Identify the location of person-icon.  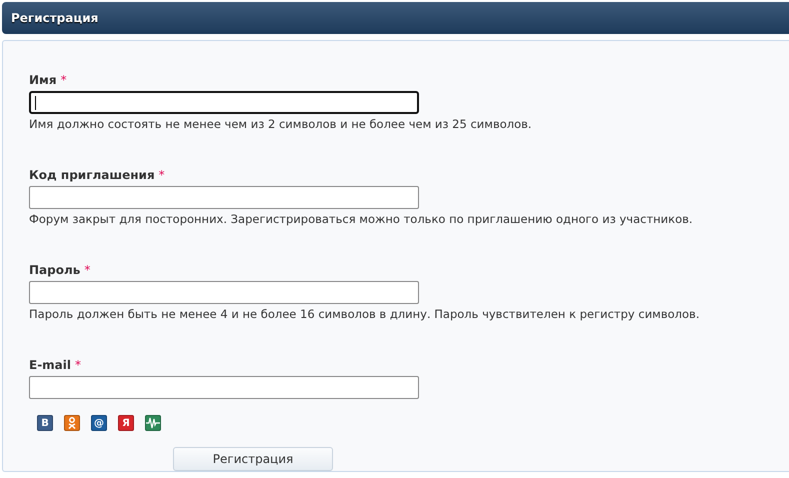
(72, 423).